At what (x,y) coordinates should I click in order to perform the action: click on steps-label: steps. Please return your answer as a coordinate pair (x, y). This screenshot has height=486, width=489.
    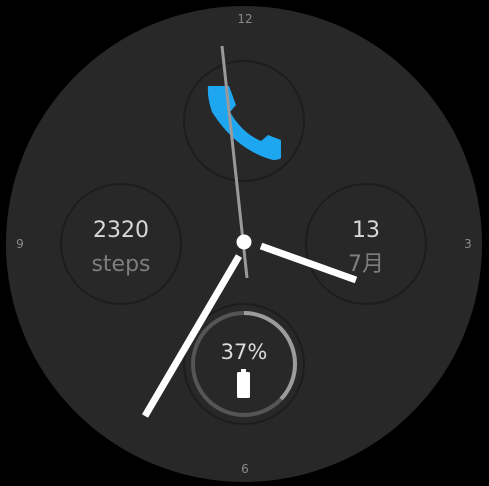
    Looking at the image, I should click on (120, 264).